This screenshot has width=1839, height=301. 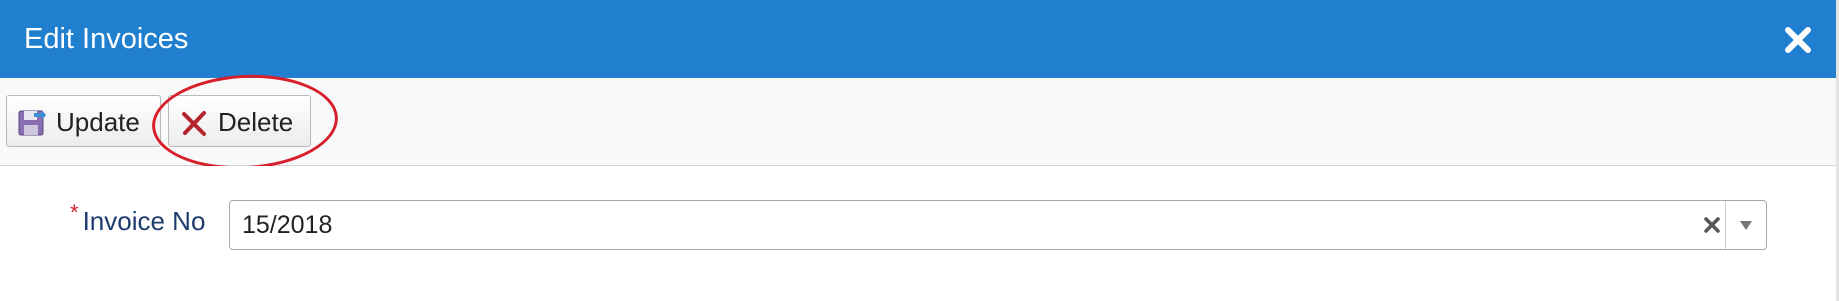 What do you see at coordinates (287, 225) in the screenshot?
I see `invoice-no-value: 15/2018` at bounding box center [287, 225].